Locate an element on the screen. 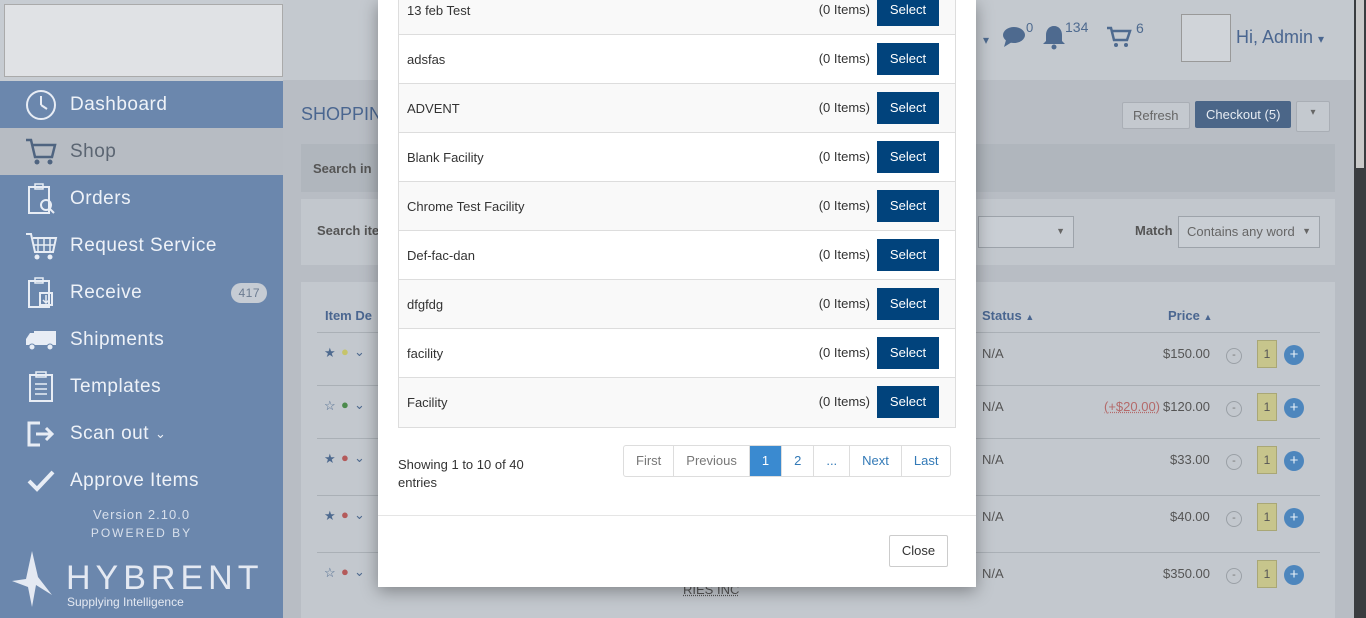  list-item: Def-fac-dan (0 Items) Select is located at coordinates (677, 255).